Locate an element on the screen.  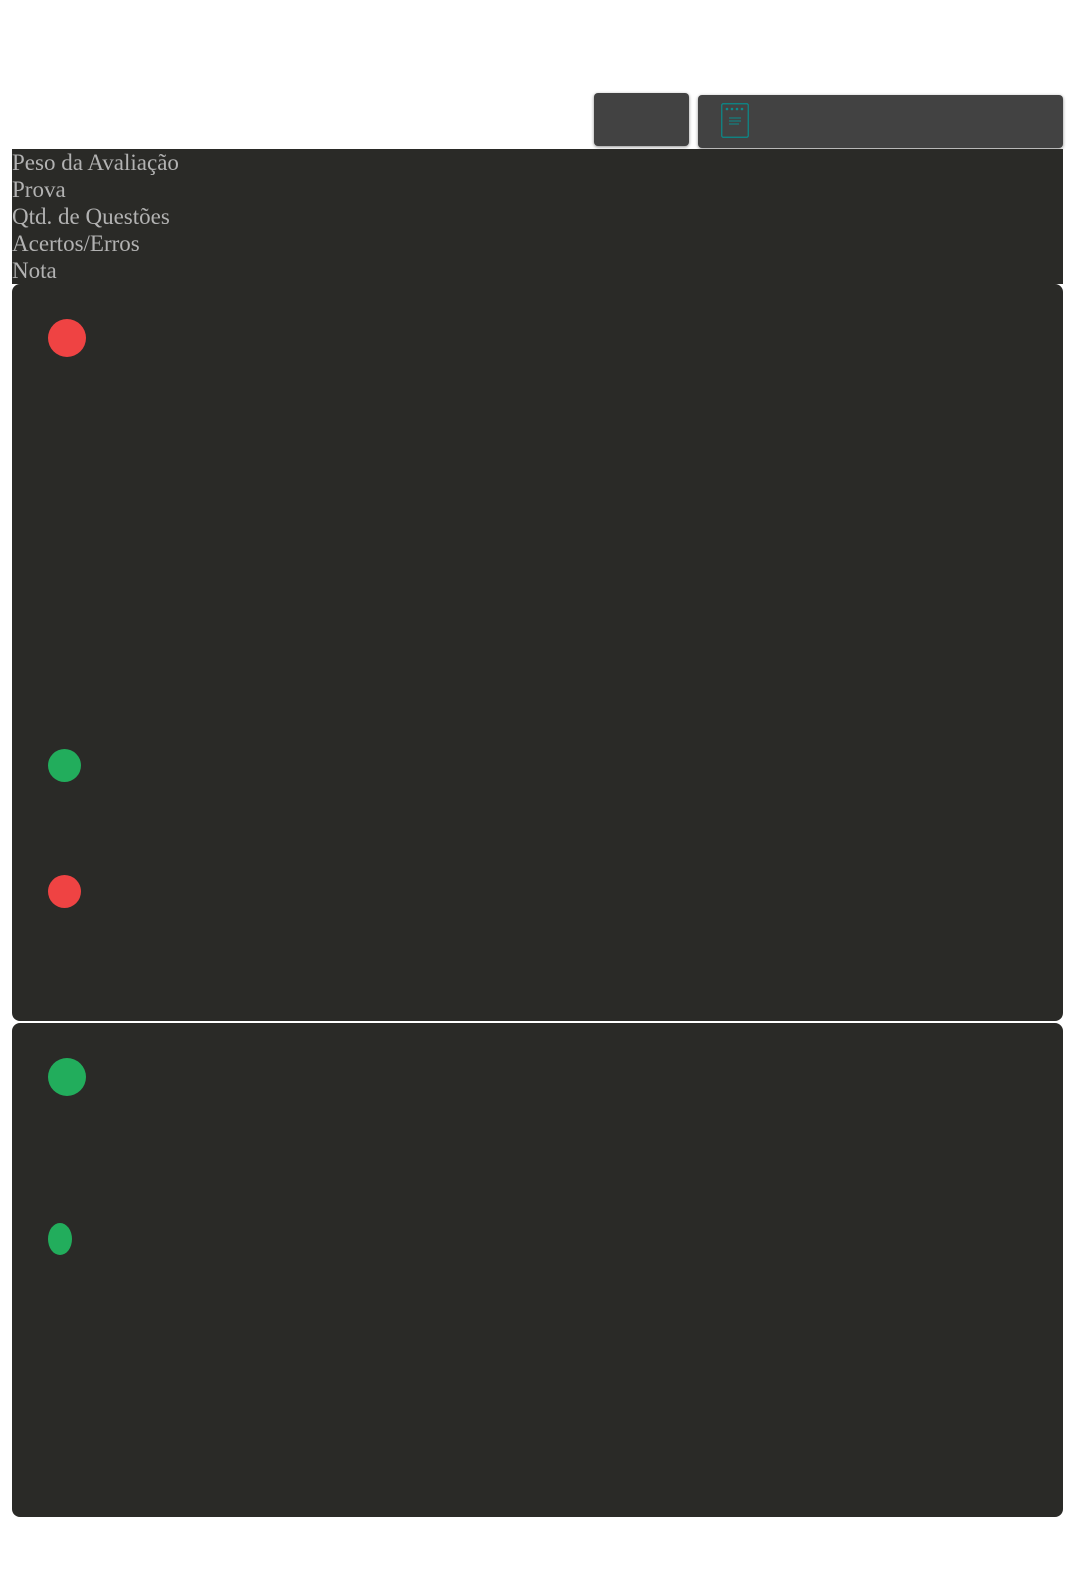
column-header-grade: Nota is located at coordinates (34, 270).